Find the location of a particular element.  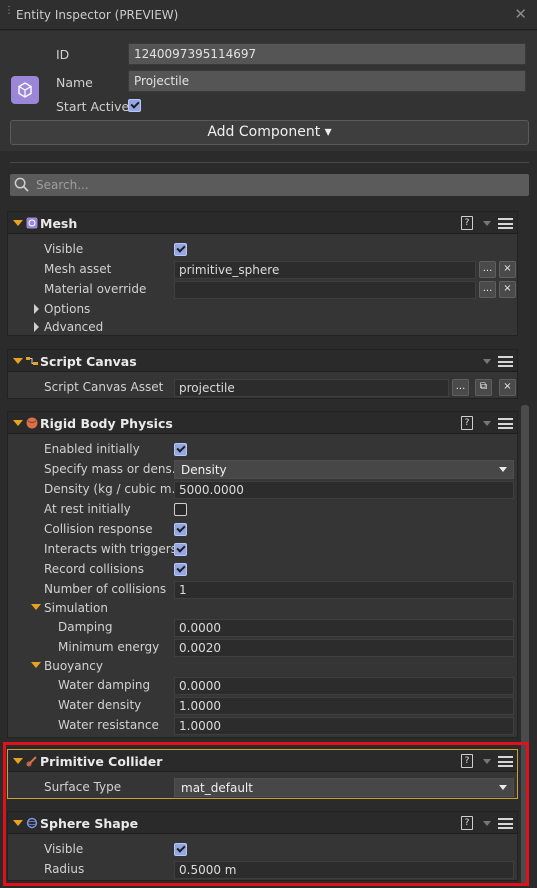

radius-field: 0.5000 m is located at coordinates (344, 870).